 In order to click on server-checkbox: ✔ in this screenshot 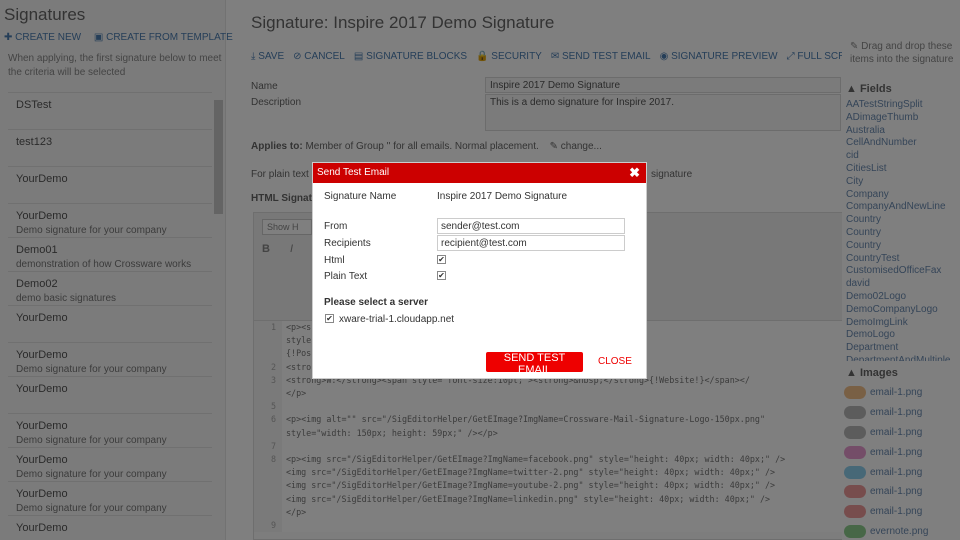, I will do `click(329, 318)`.